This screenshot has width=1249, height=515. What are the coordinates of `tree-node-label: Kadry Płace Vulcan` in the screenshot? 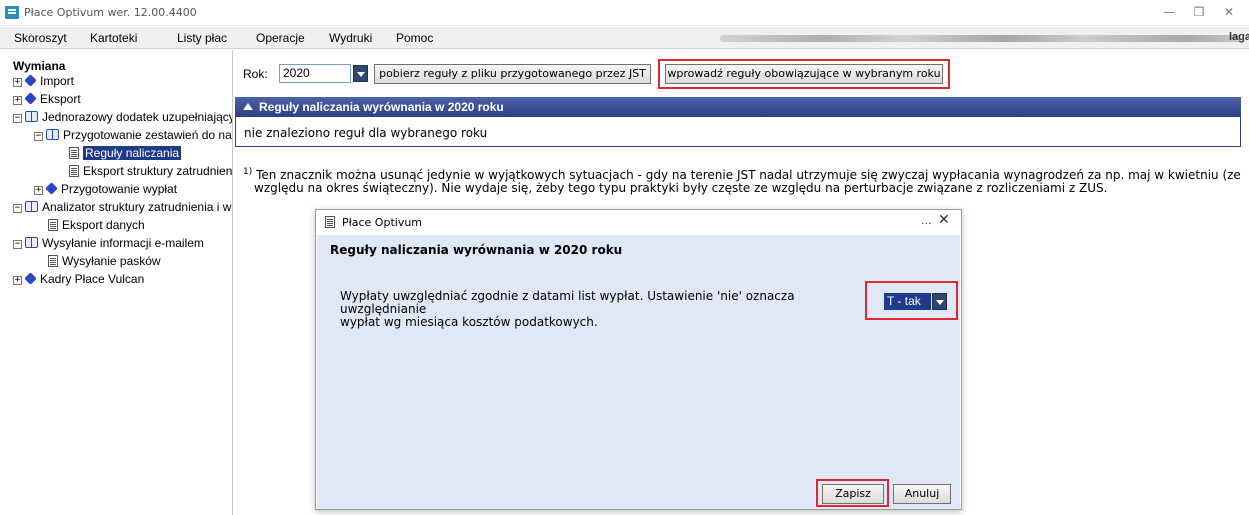 It's located at (92, 279).